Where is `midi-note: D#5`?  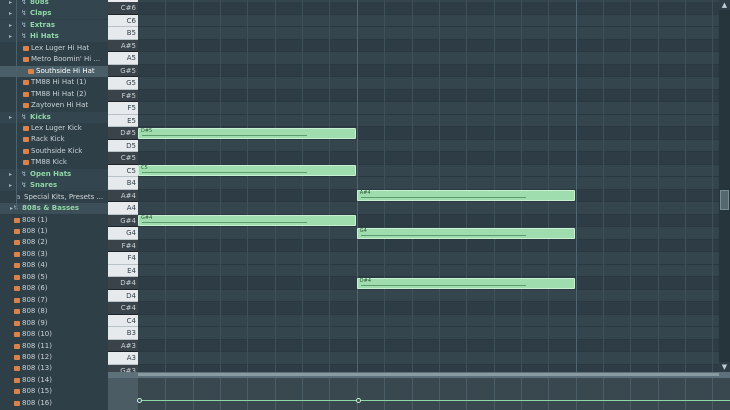 midi-note: D#5 is located at coordinates (247, 133).